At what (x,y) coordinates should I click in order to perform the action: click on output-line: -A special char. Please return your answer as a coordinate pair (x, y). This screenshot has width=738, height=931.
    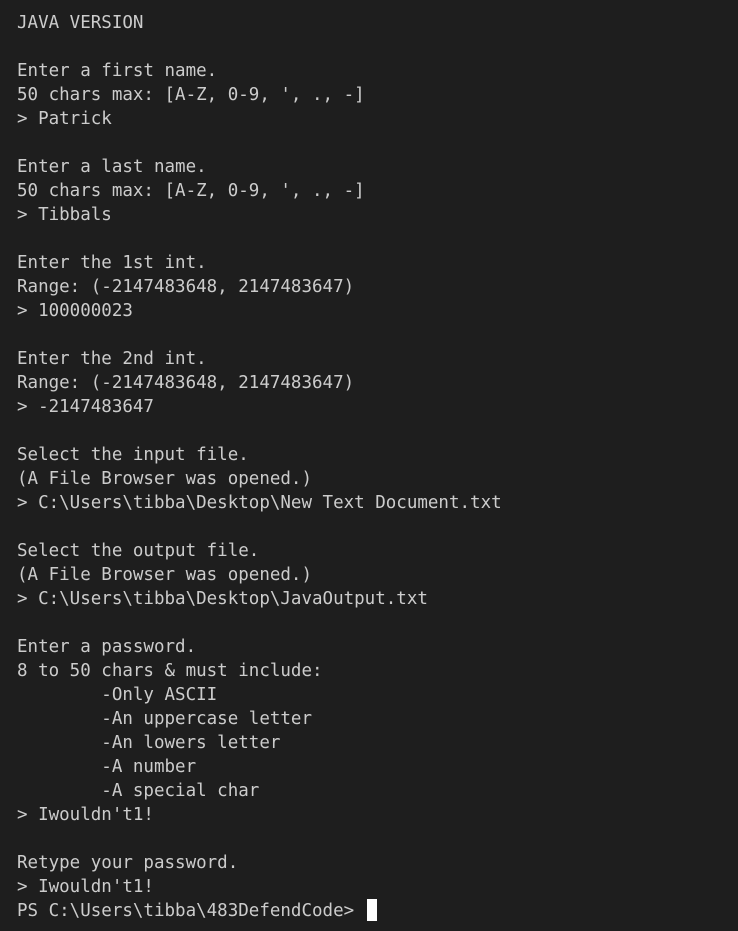
    Looking at the image, I should click on (138, 791).